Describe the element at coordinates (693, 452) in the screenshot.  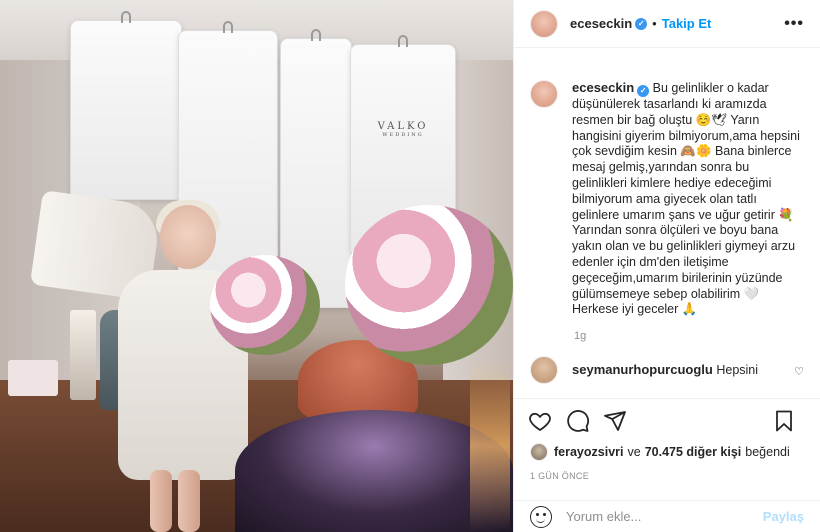
I see `likes-count: 70.475 diğer kişi` at that location.